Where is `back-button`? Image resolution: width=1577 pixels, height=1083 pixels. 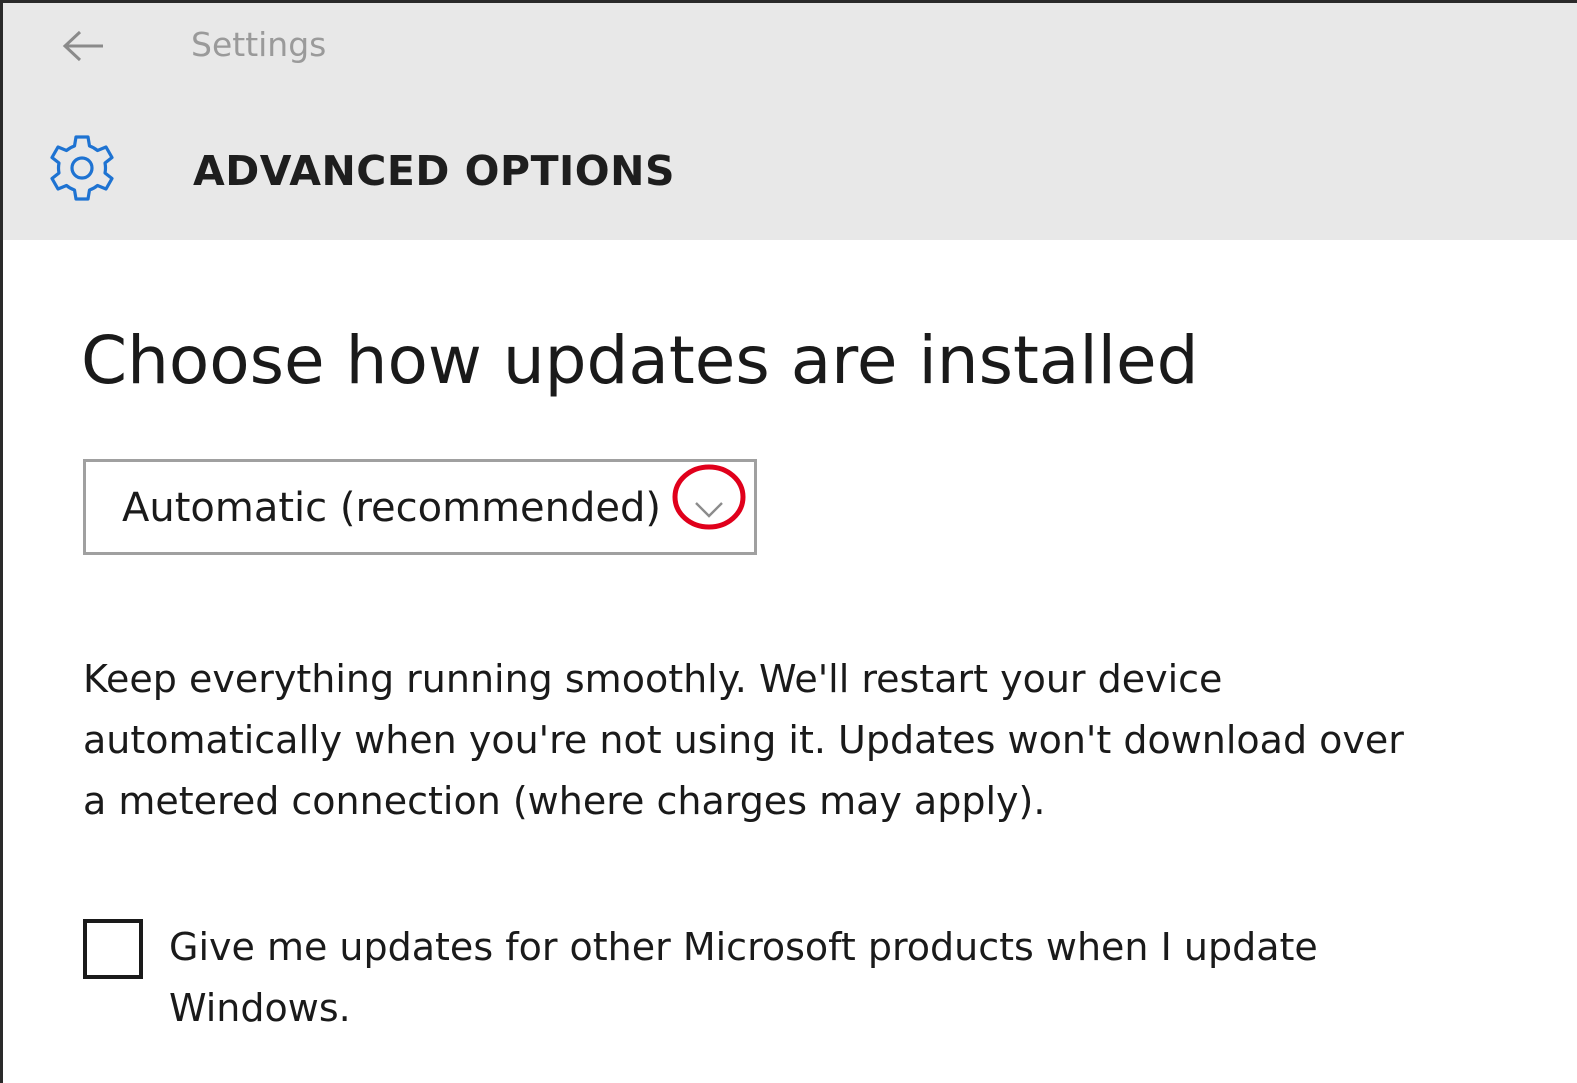 back-button is located at coordinates (83, 46).